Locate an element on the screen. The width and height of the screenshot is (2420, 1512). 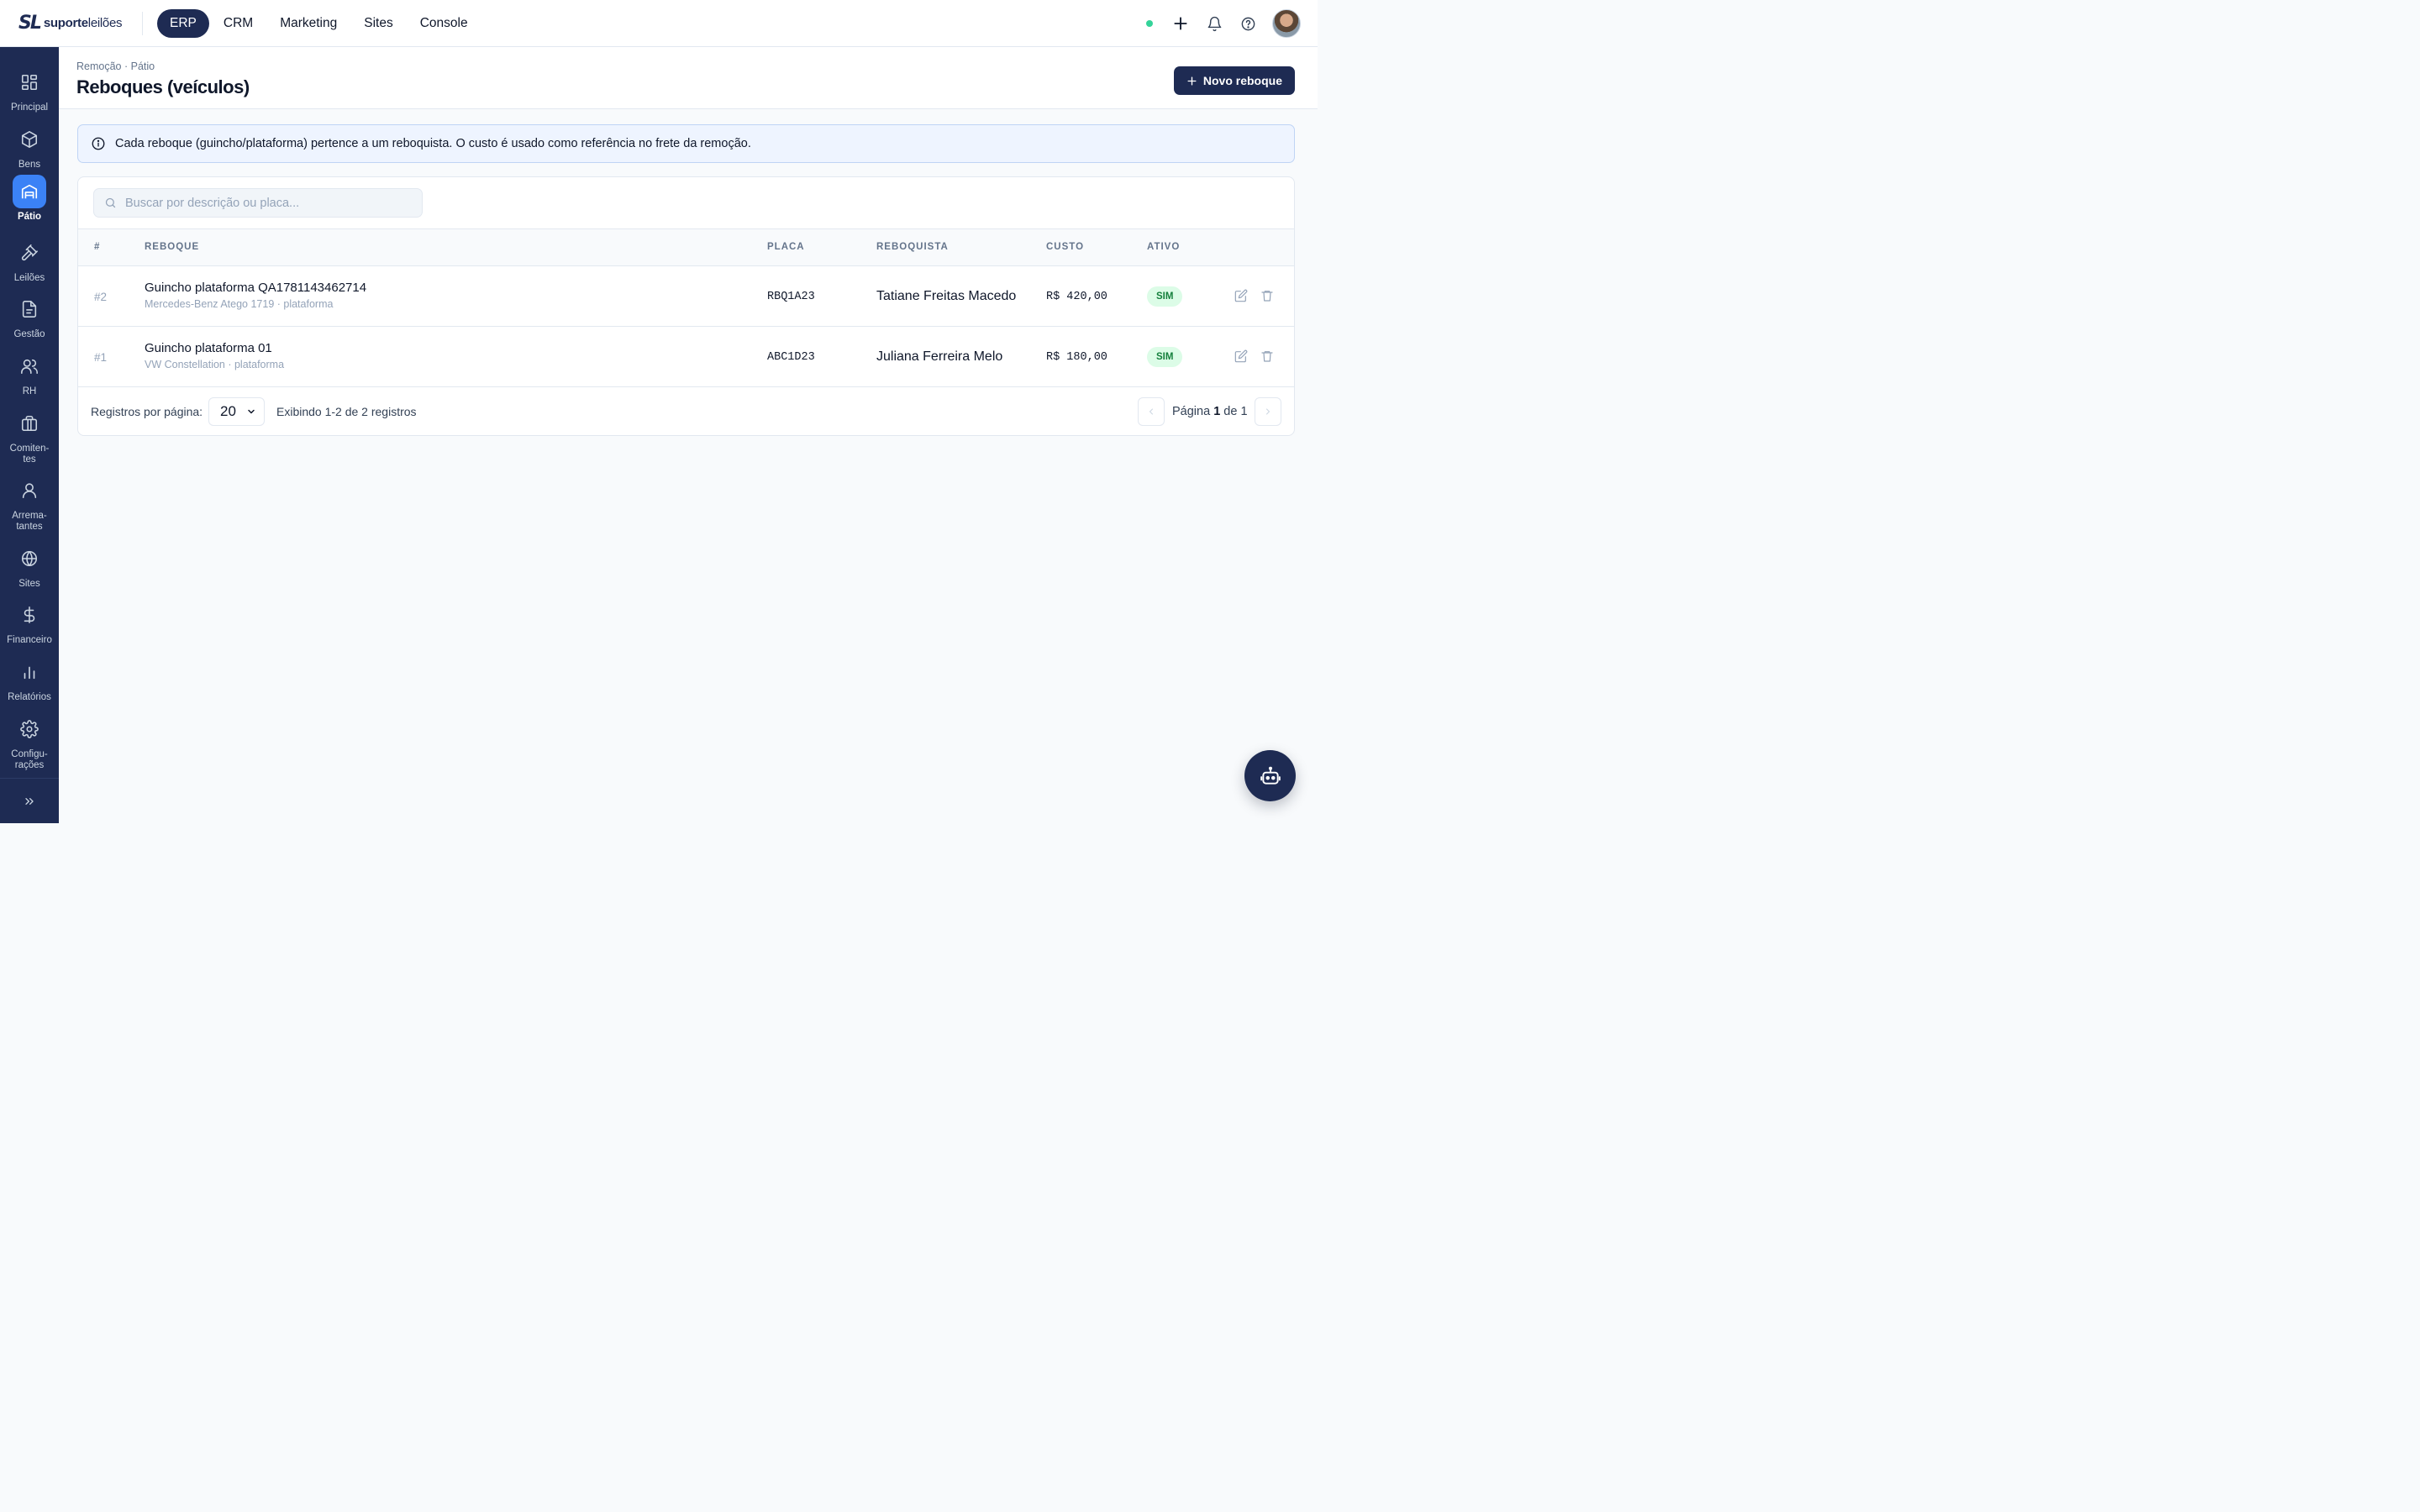
chevron-left-icon is located at coordinates (1151, 411).